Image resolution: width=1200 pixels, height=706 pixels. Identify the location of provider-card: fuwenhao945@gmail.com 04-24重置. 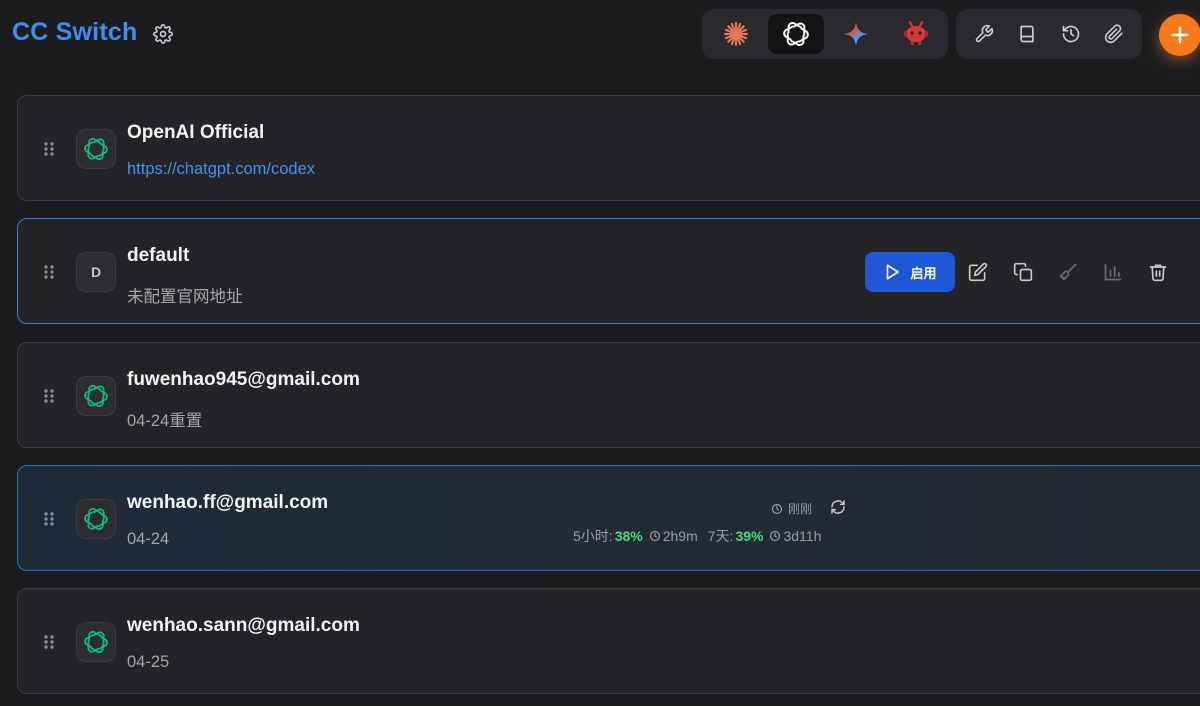
(608, 395).